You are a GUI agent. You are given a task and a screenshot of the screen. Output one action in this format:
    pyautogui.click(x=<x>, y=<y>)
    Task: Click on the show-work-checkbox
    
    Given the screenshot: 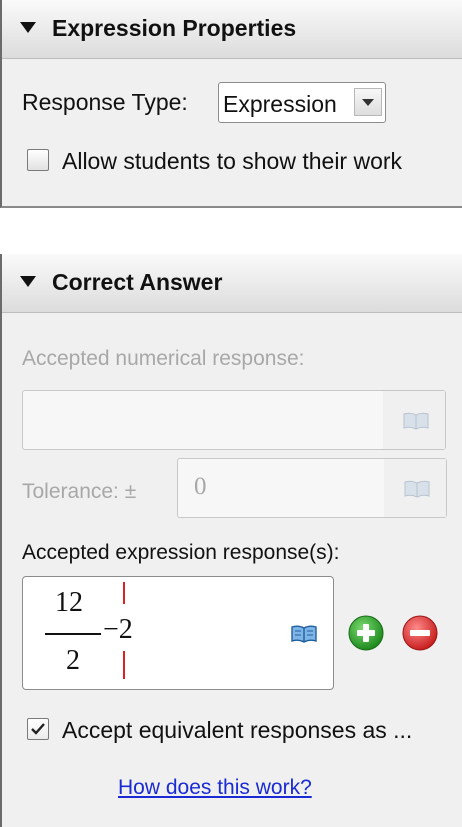 What is the action you would take?
    pyautogui.click(x=38, y=160)
    